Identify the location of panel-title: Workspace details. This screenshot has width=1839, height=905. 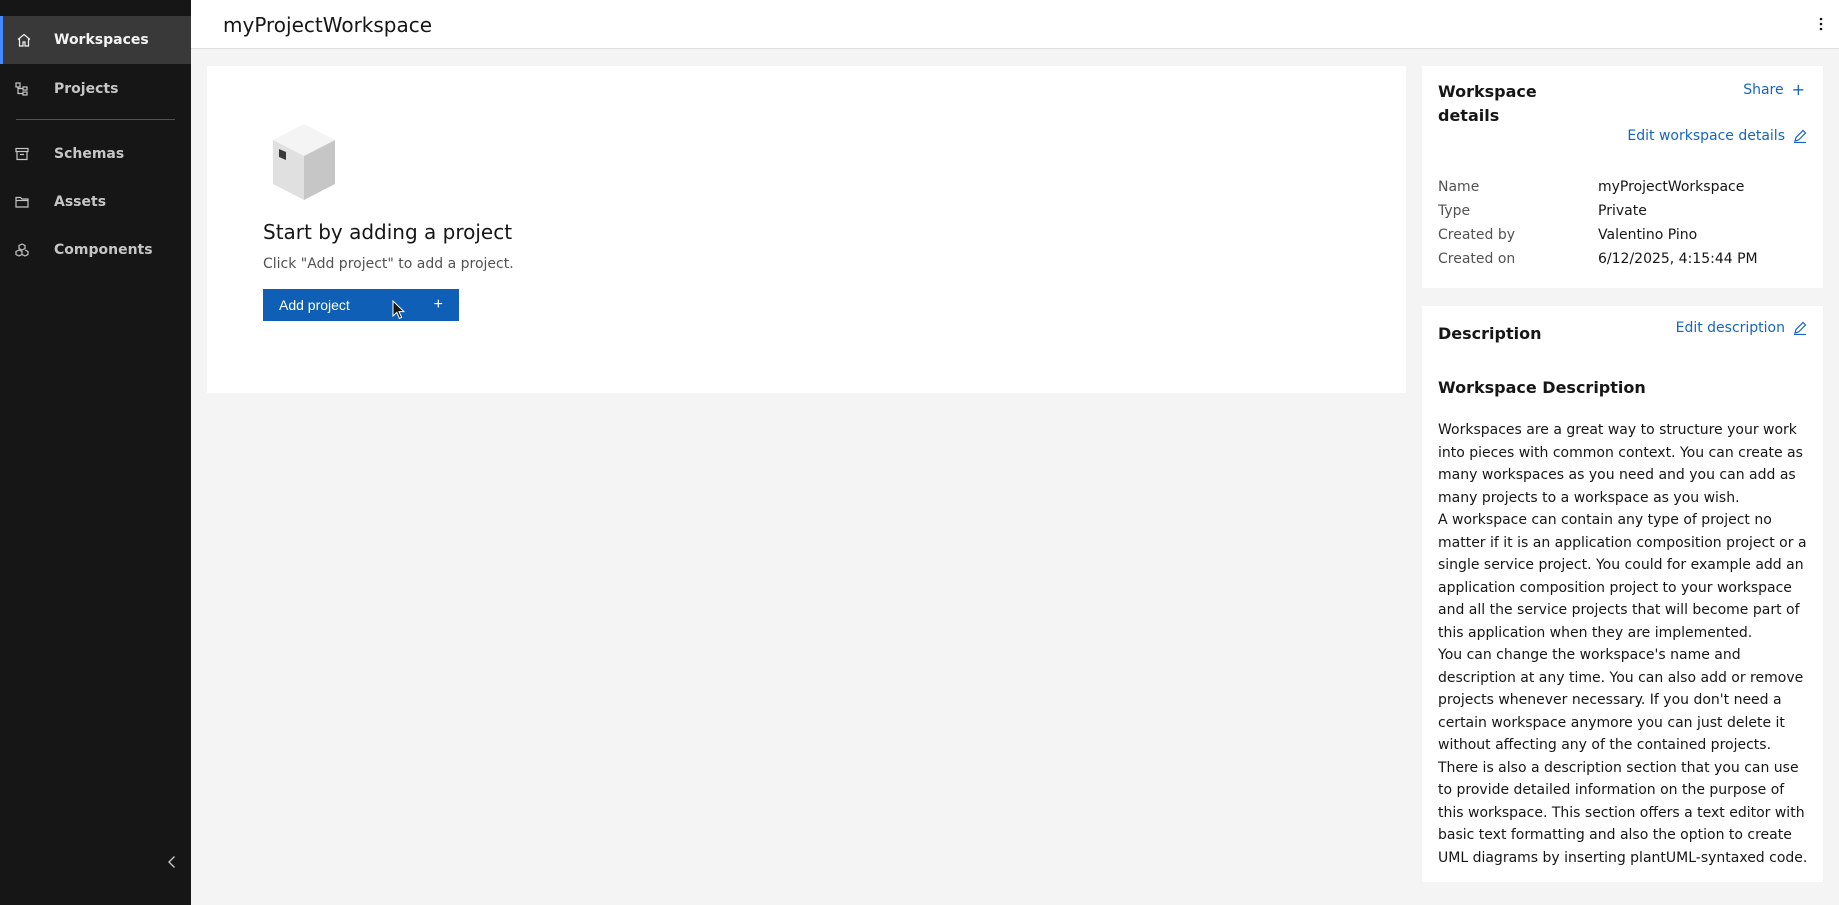
(1487, 103).